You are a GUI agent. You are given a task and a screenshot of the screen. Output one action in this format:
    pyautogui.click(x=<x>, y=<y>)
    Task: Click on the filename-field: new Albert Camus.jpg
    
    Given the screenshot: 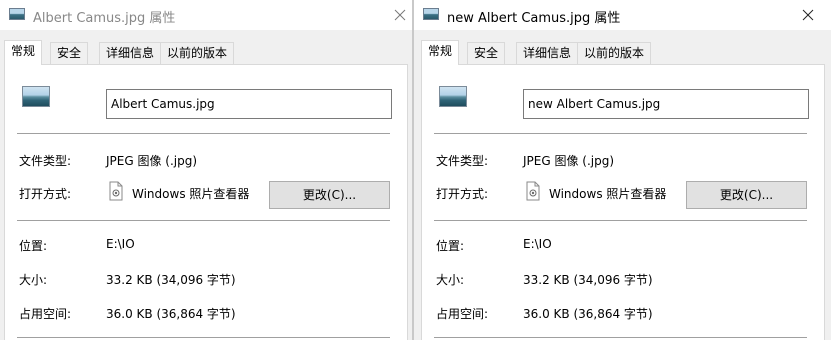 What is the action you would take?
    pyautogui.click(x=666, y=104)
    